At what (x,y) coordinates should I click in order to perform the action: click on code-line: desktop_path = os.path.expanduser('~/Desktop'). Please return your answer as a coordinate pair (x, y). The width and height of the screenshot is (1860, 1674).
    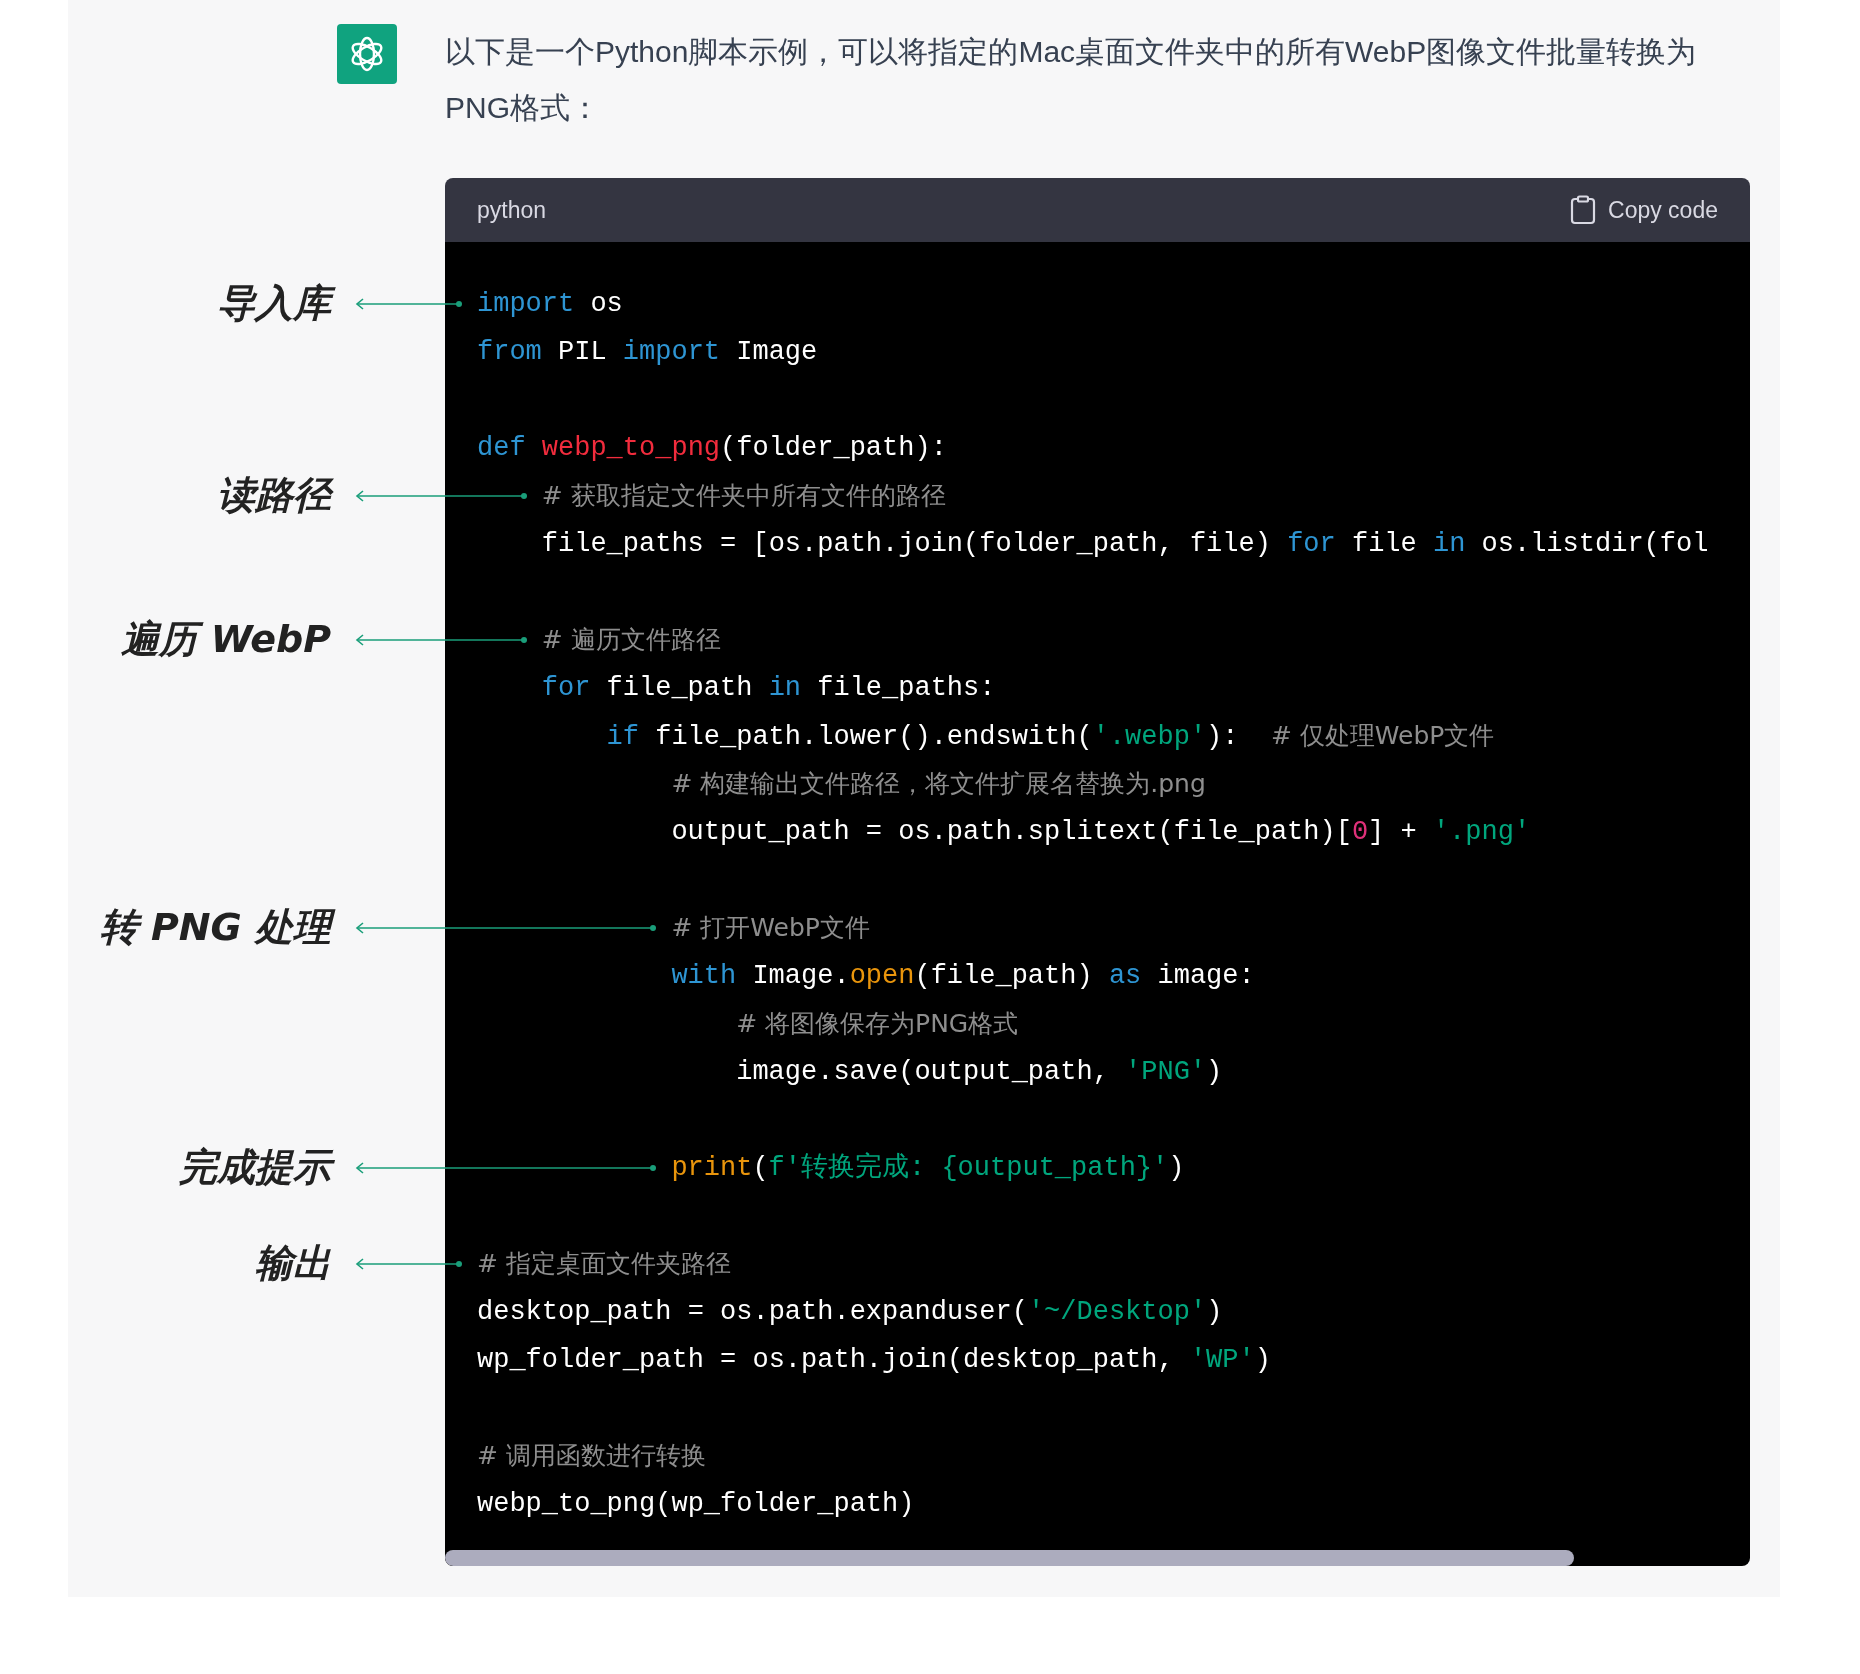
    Looking at the image, I should click on (850, 1312).